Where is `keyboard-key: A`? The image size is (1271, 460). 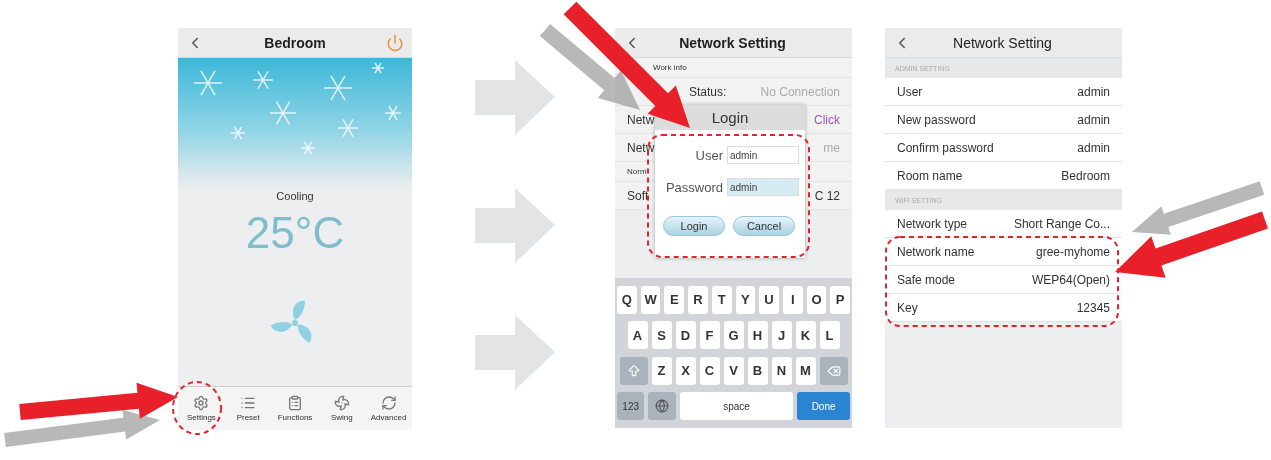 keyboard-key: A is located at coordinates (637, 335).